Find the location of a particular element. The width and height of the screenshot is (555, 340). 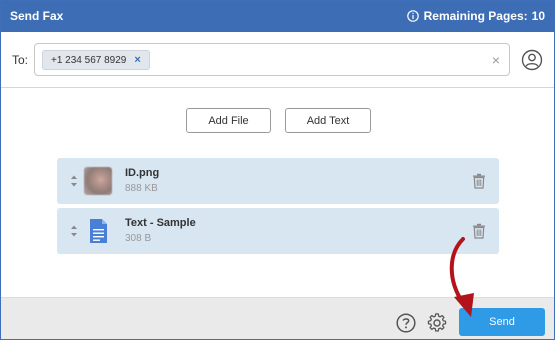

recipient-input: +1 234 567 8929 × × is located at coordinates (272, 59).